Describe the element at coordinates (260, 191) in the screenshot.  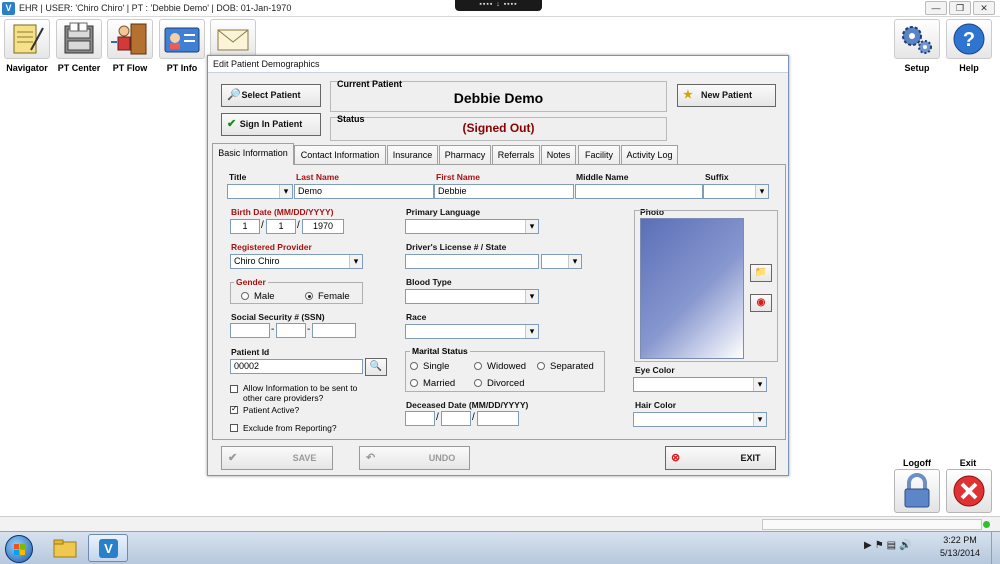
I see `title-select` at that location.